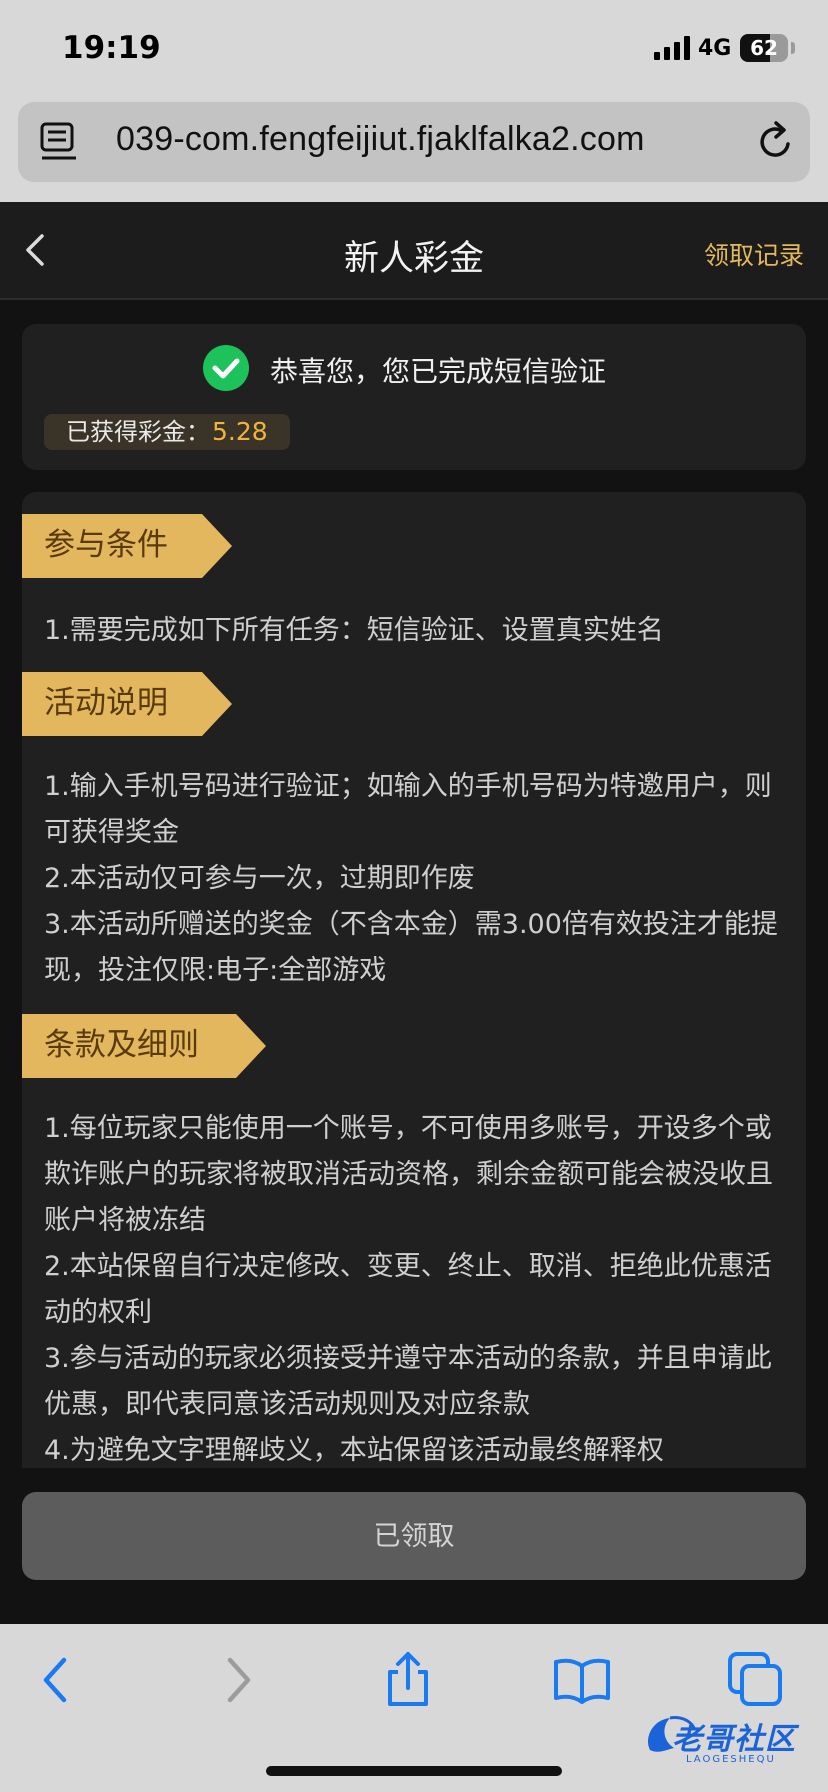  I want to click on section-tag-terms: 条款及细则, so click(144, 1046).